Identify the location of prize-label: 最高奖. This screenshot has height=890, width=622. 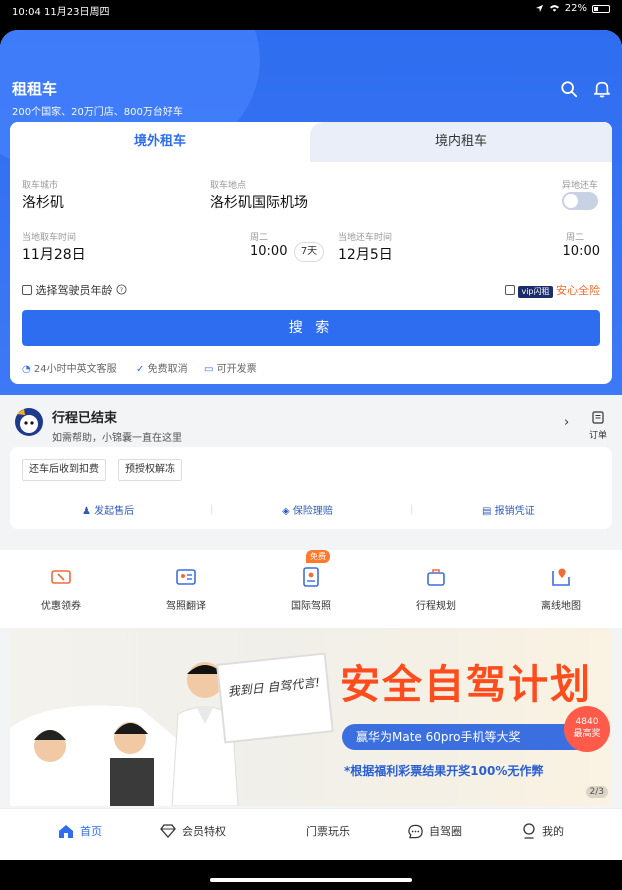
(587, 734).